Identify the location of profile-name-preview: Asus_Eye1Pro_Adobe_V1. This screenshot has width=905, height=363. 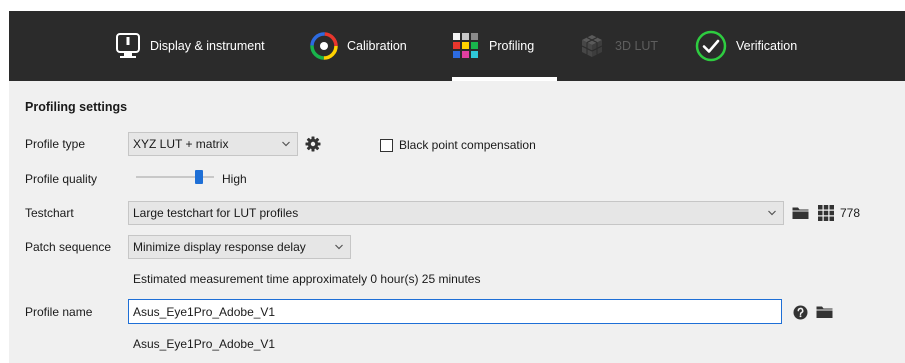
(204, 344).